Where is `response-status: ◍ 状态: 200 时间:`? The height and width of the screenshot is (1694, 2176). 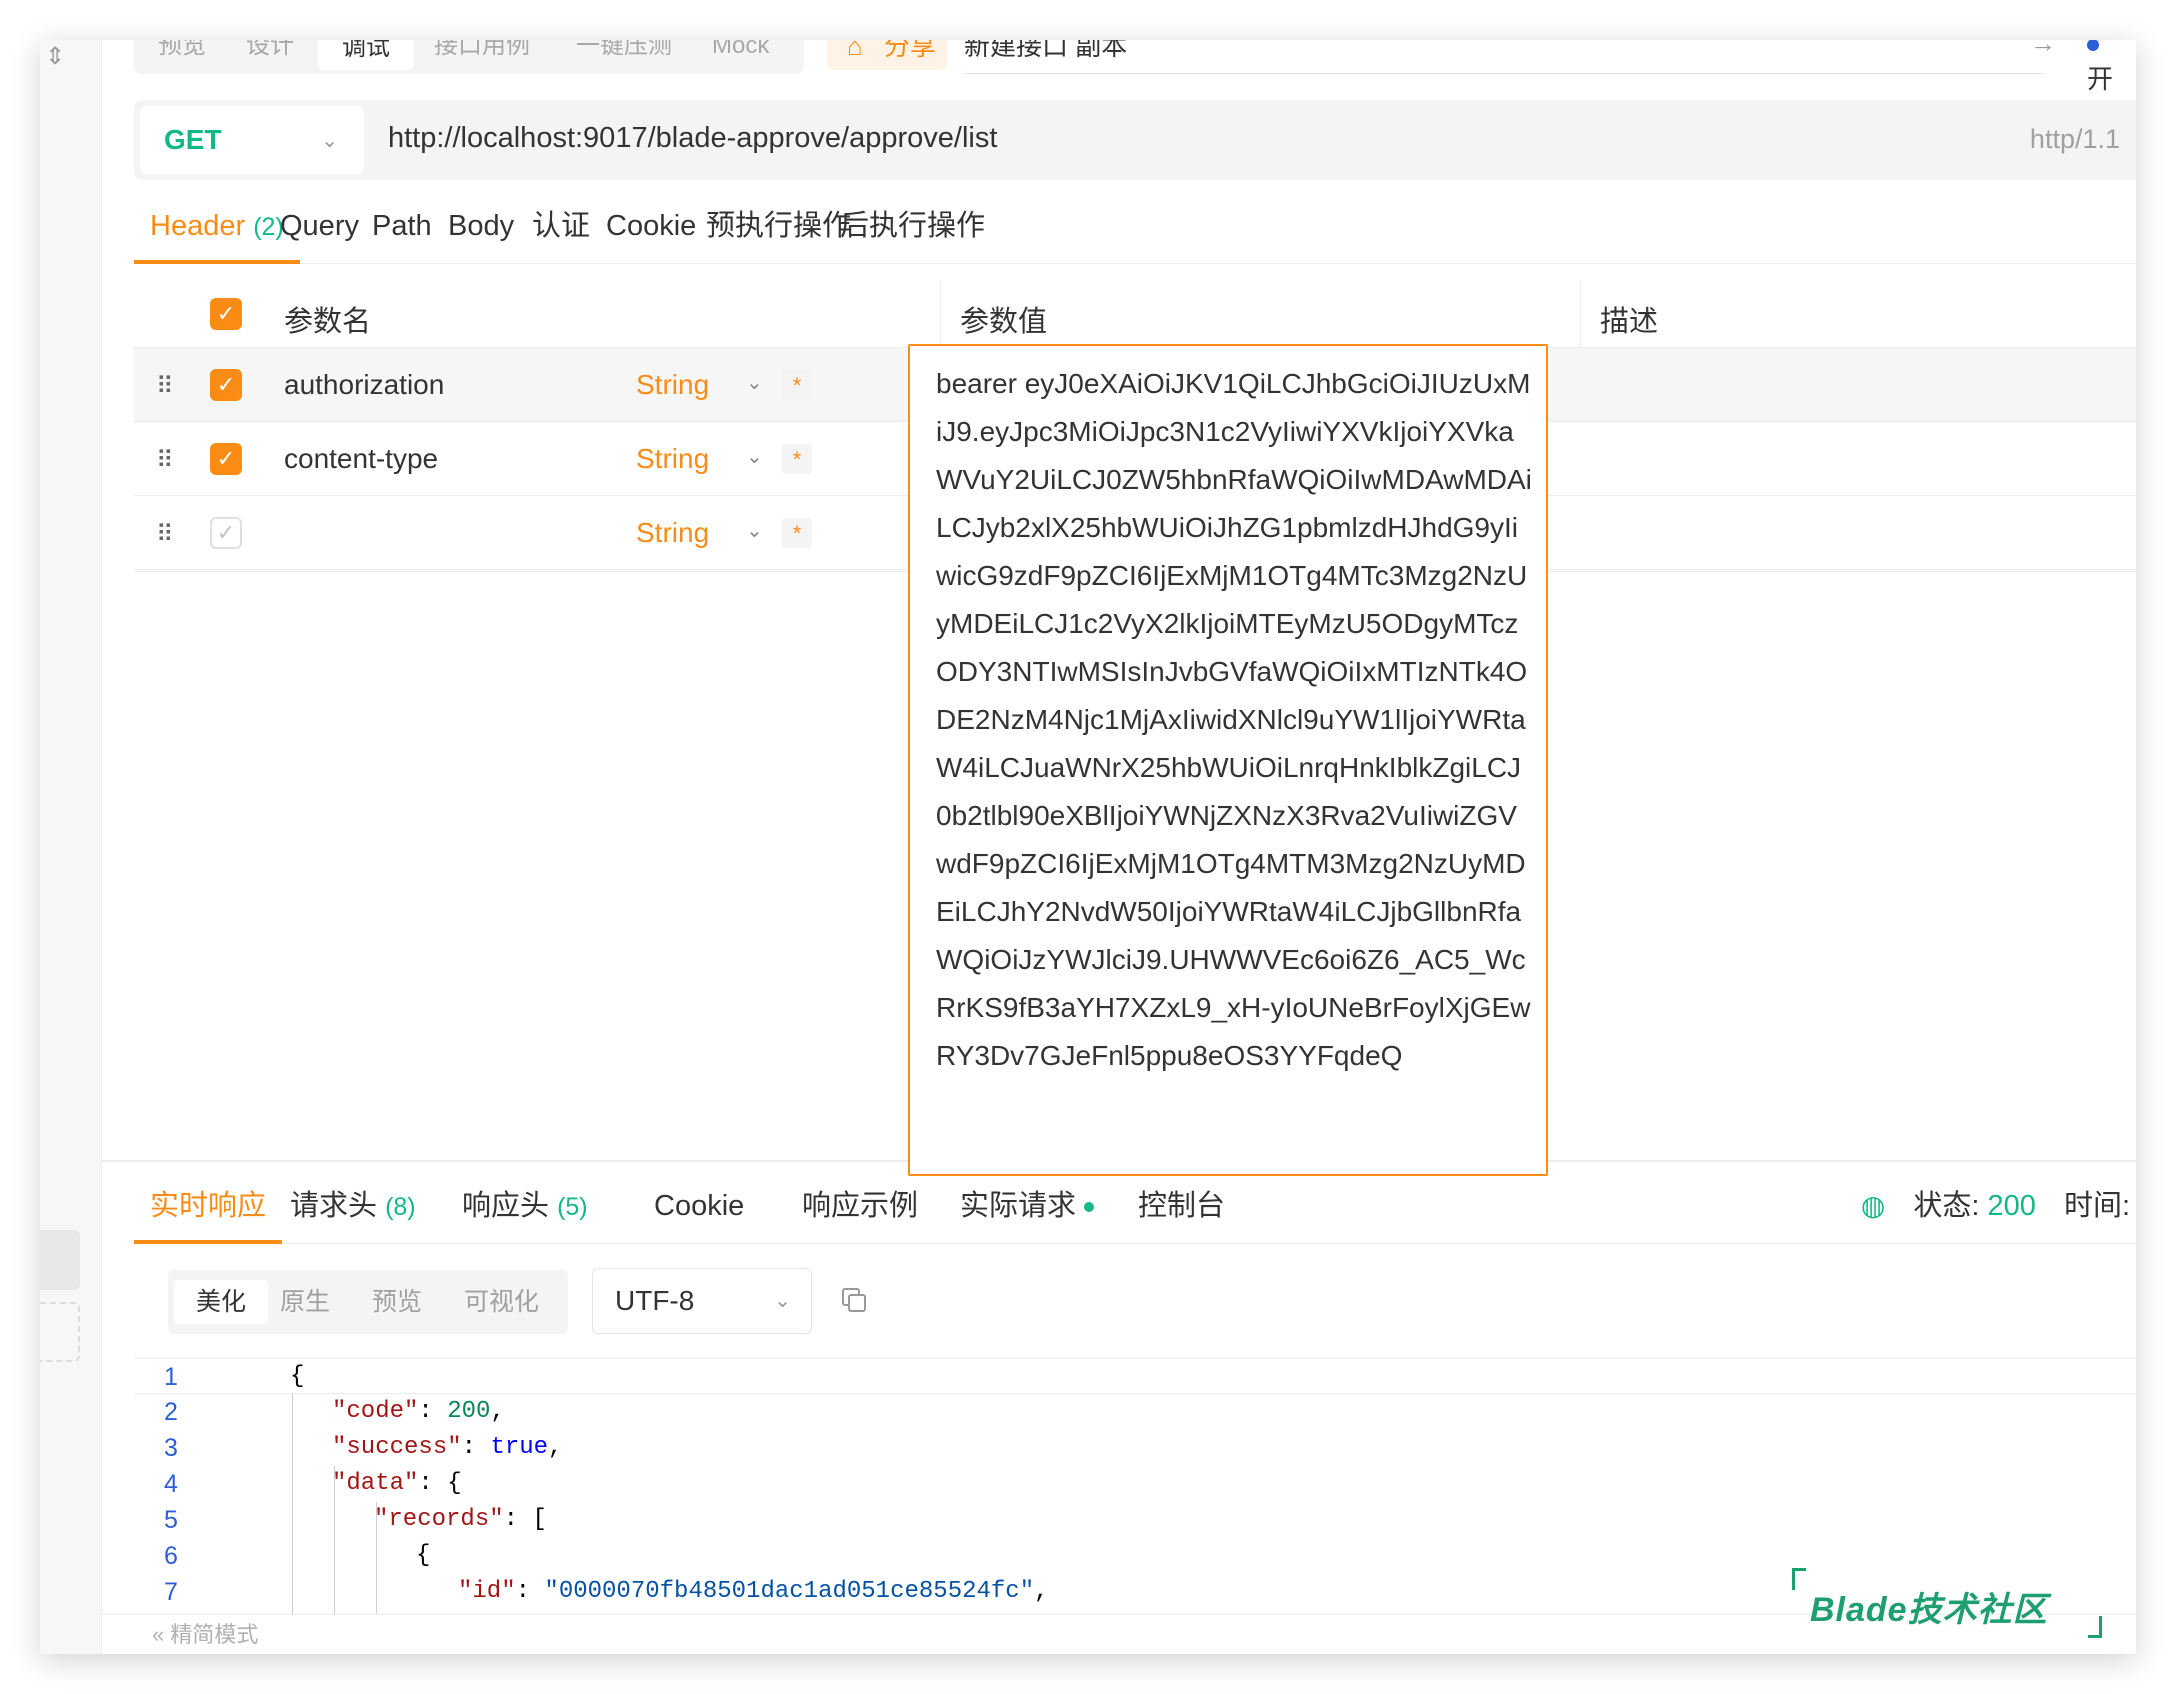
response-status: ◍ 状态: 200 时间: is located at coordinates (1995, 1206).